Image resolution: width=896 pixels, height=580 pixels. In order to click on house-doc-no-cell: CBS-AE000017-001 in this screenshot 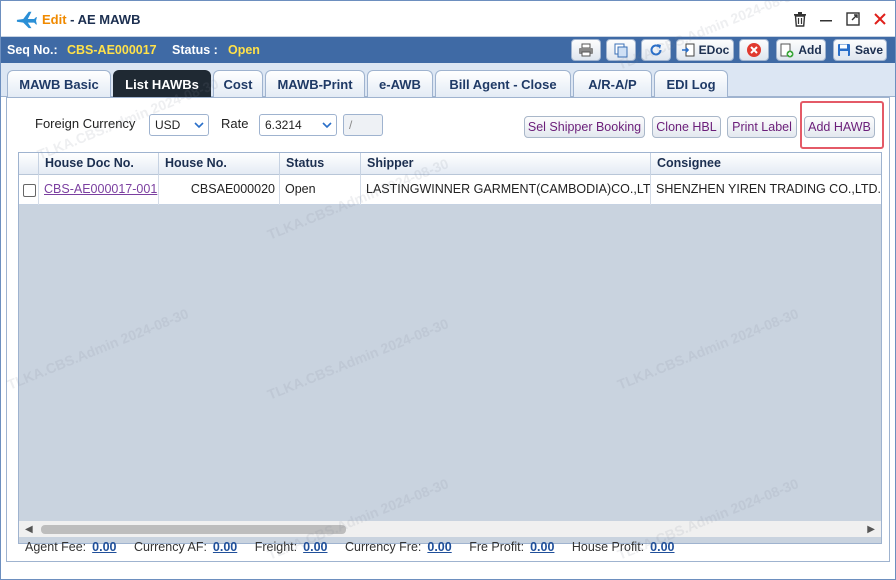, I will do `click(99, 190)`.